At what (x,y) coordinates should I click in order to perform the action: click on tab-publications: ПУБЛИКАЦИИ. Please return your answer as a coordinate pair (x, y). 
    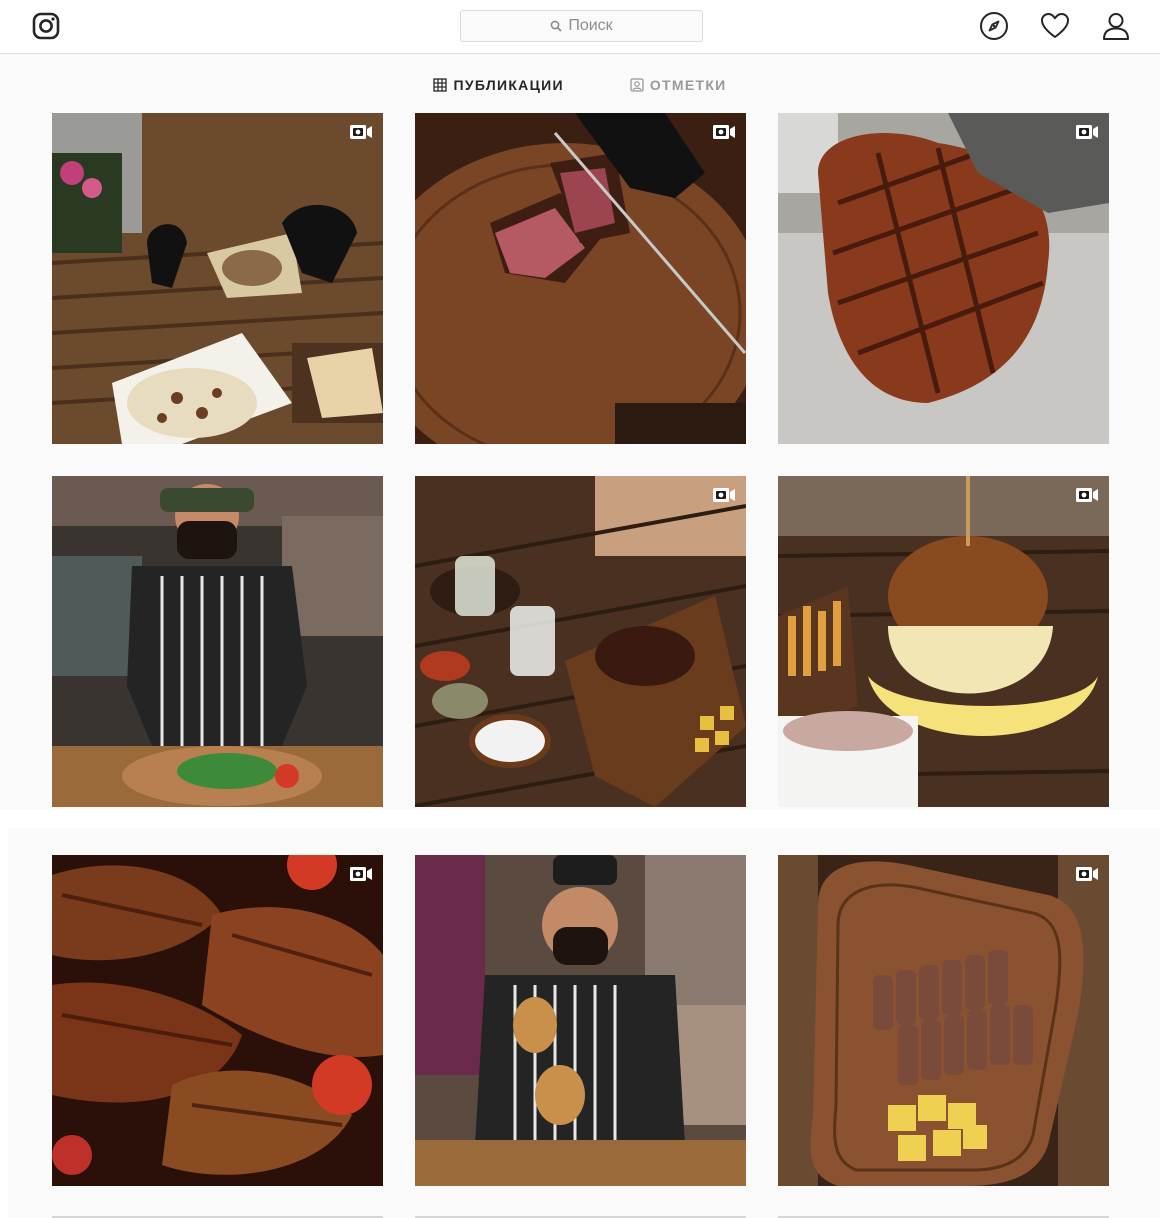
    Looking at the image, I should click on (498, 83).